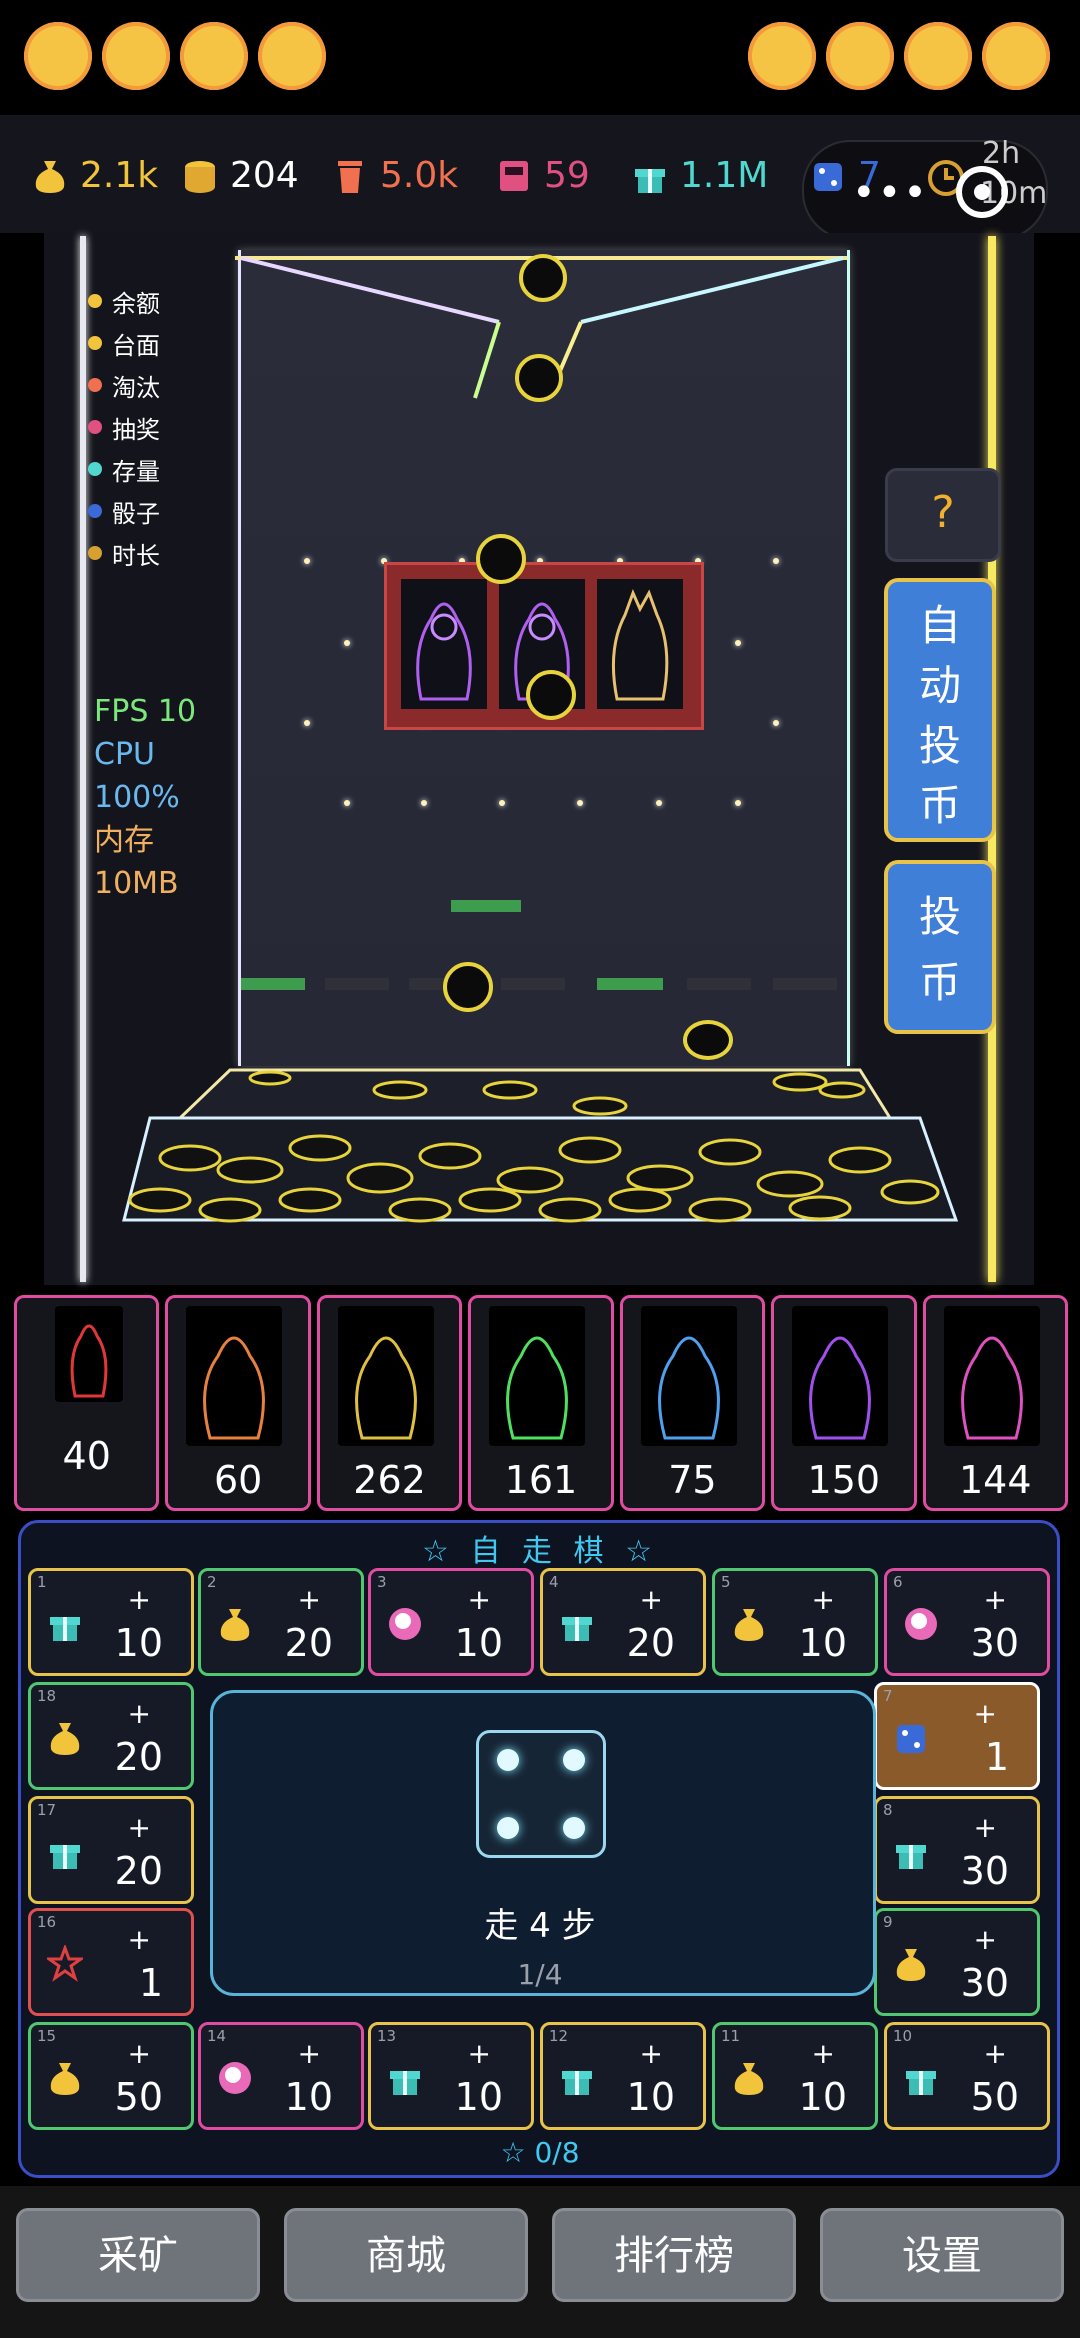 This screenshot has width=1080, height=2338. Describe the element at coordinates (982, 192) in the screenshot. I see `close-miniprogram-icon` at that location.